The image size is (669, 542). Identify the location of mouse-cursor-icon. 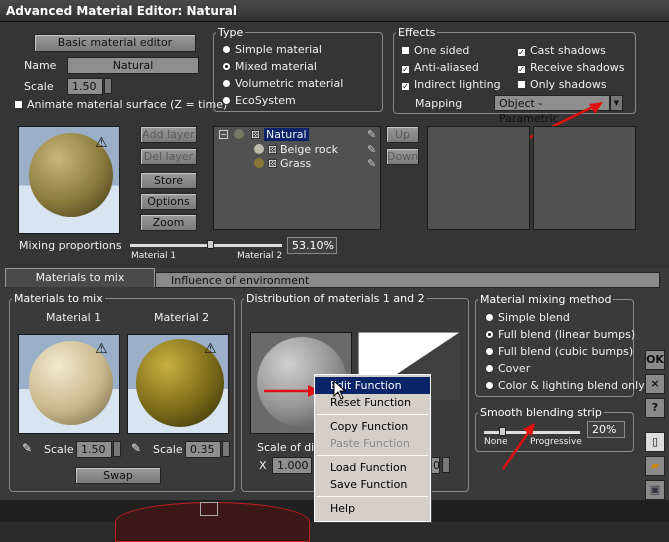
(340, 390).